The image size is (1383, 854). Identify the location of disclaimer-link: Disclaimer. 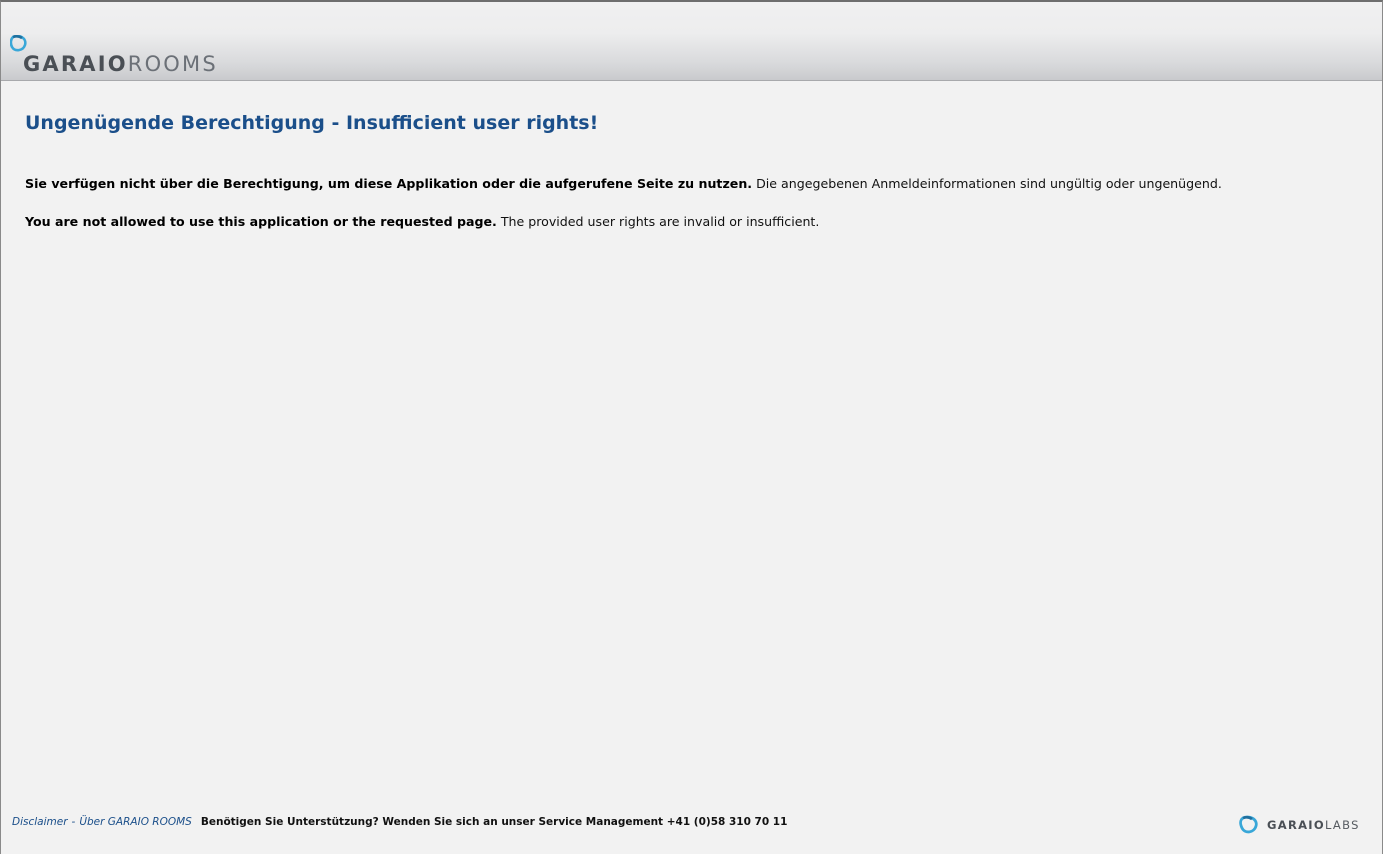
(40, 822).